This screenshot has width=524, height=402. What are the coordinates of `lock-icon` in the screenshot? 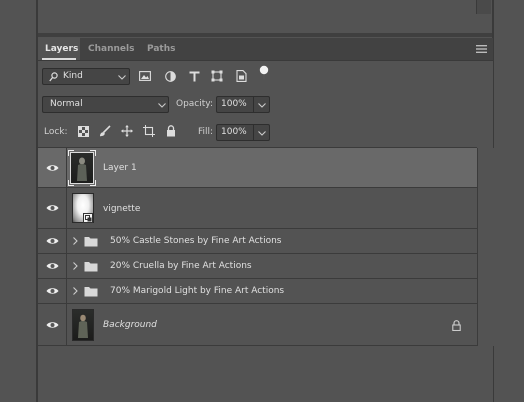 It's located at (456, 325).